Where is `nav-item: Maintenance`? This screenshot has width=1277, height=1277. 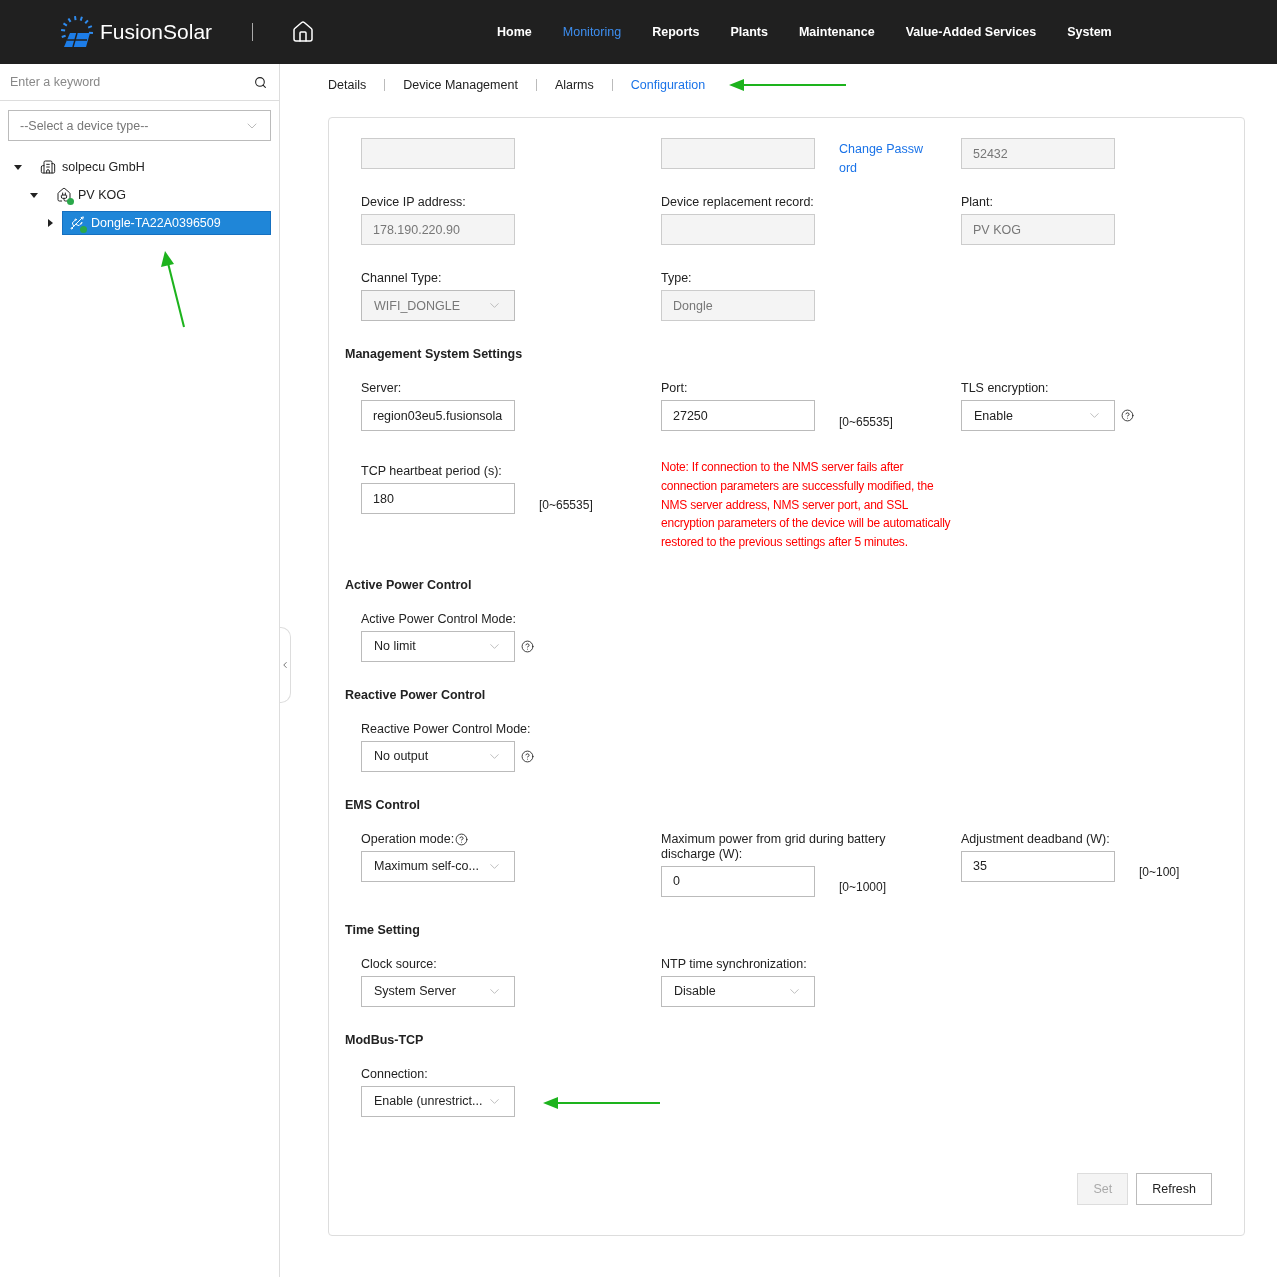 nav-item: Maintenance is located at coordinates (836, 32).